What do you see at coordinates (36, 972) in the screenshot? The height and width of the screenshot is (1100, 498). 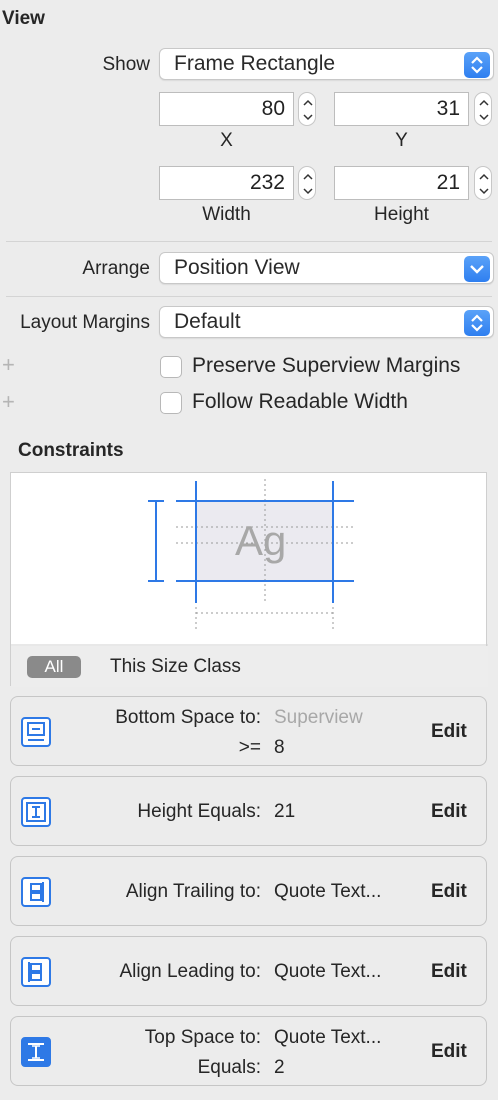 I see `align-leading-icon` at bounding box center [36, 972].